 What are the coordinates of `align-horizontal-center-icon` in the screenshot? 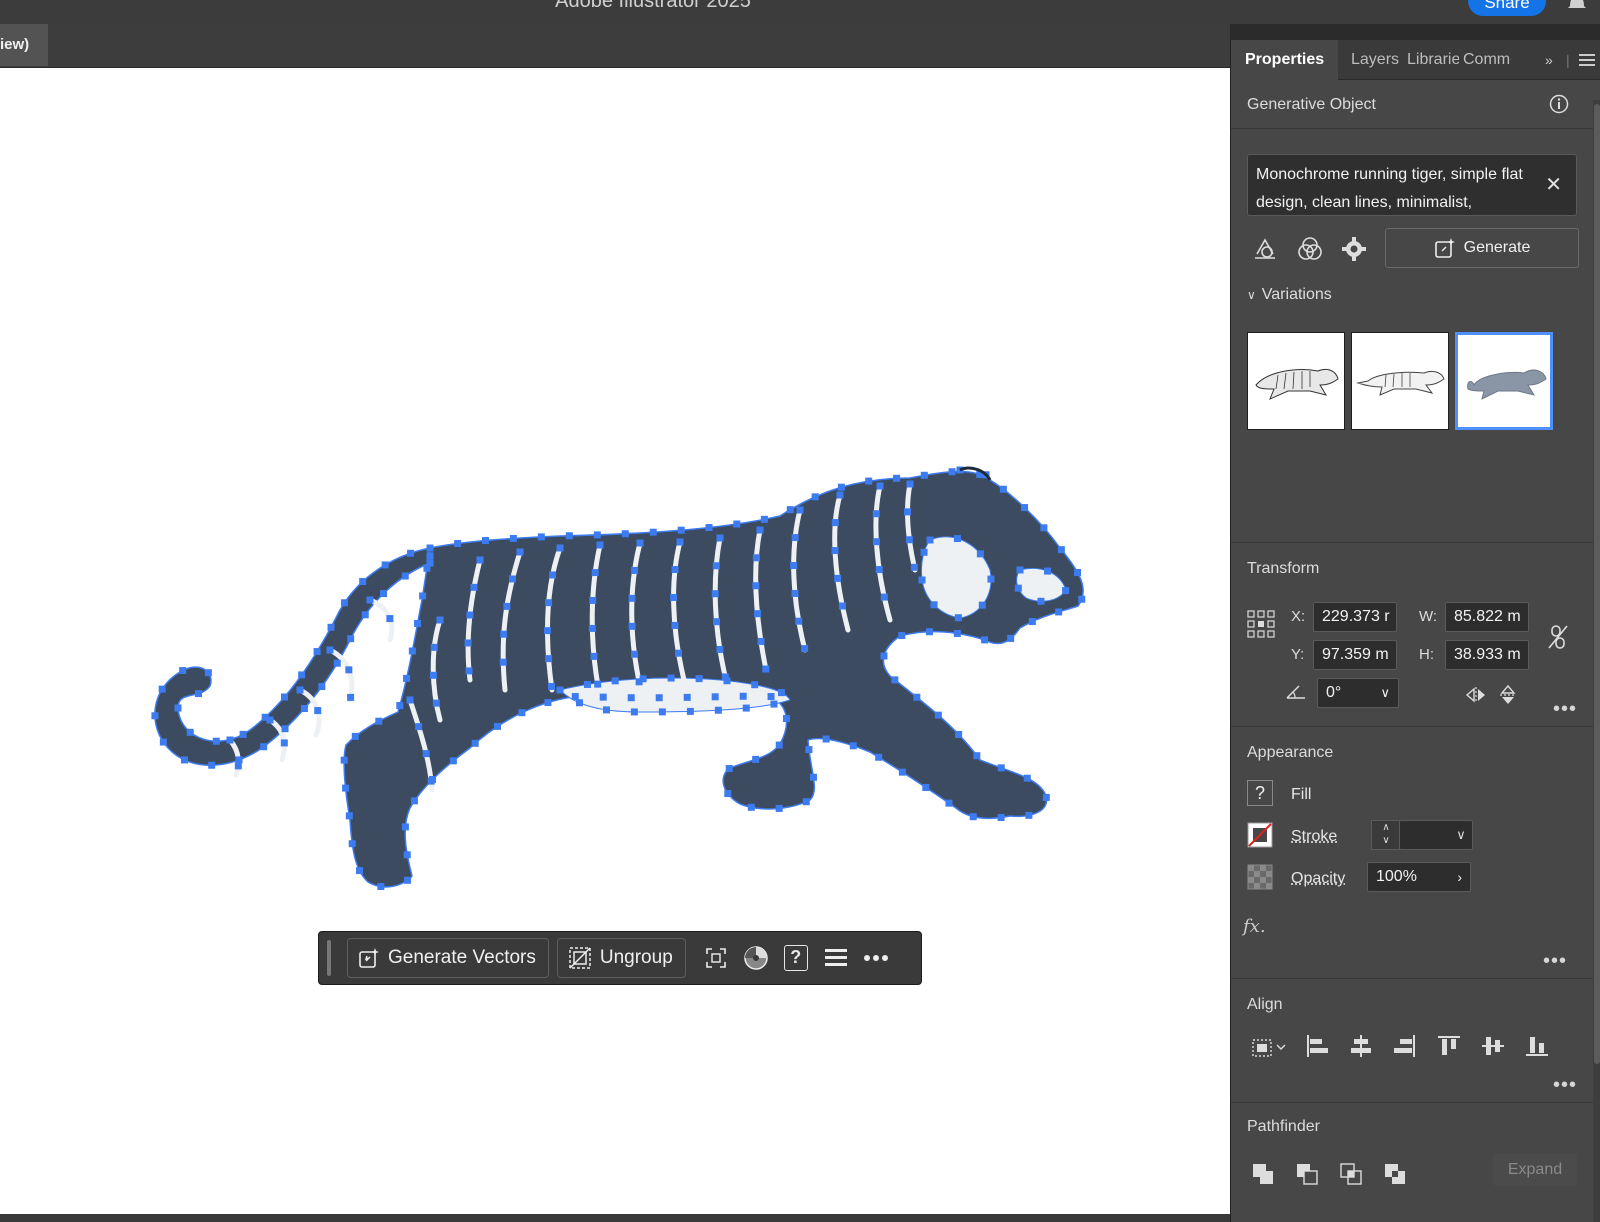 It's located at (1361, 1046).